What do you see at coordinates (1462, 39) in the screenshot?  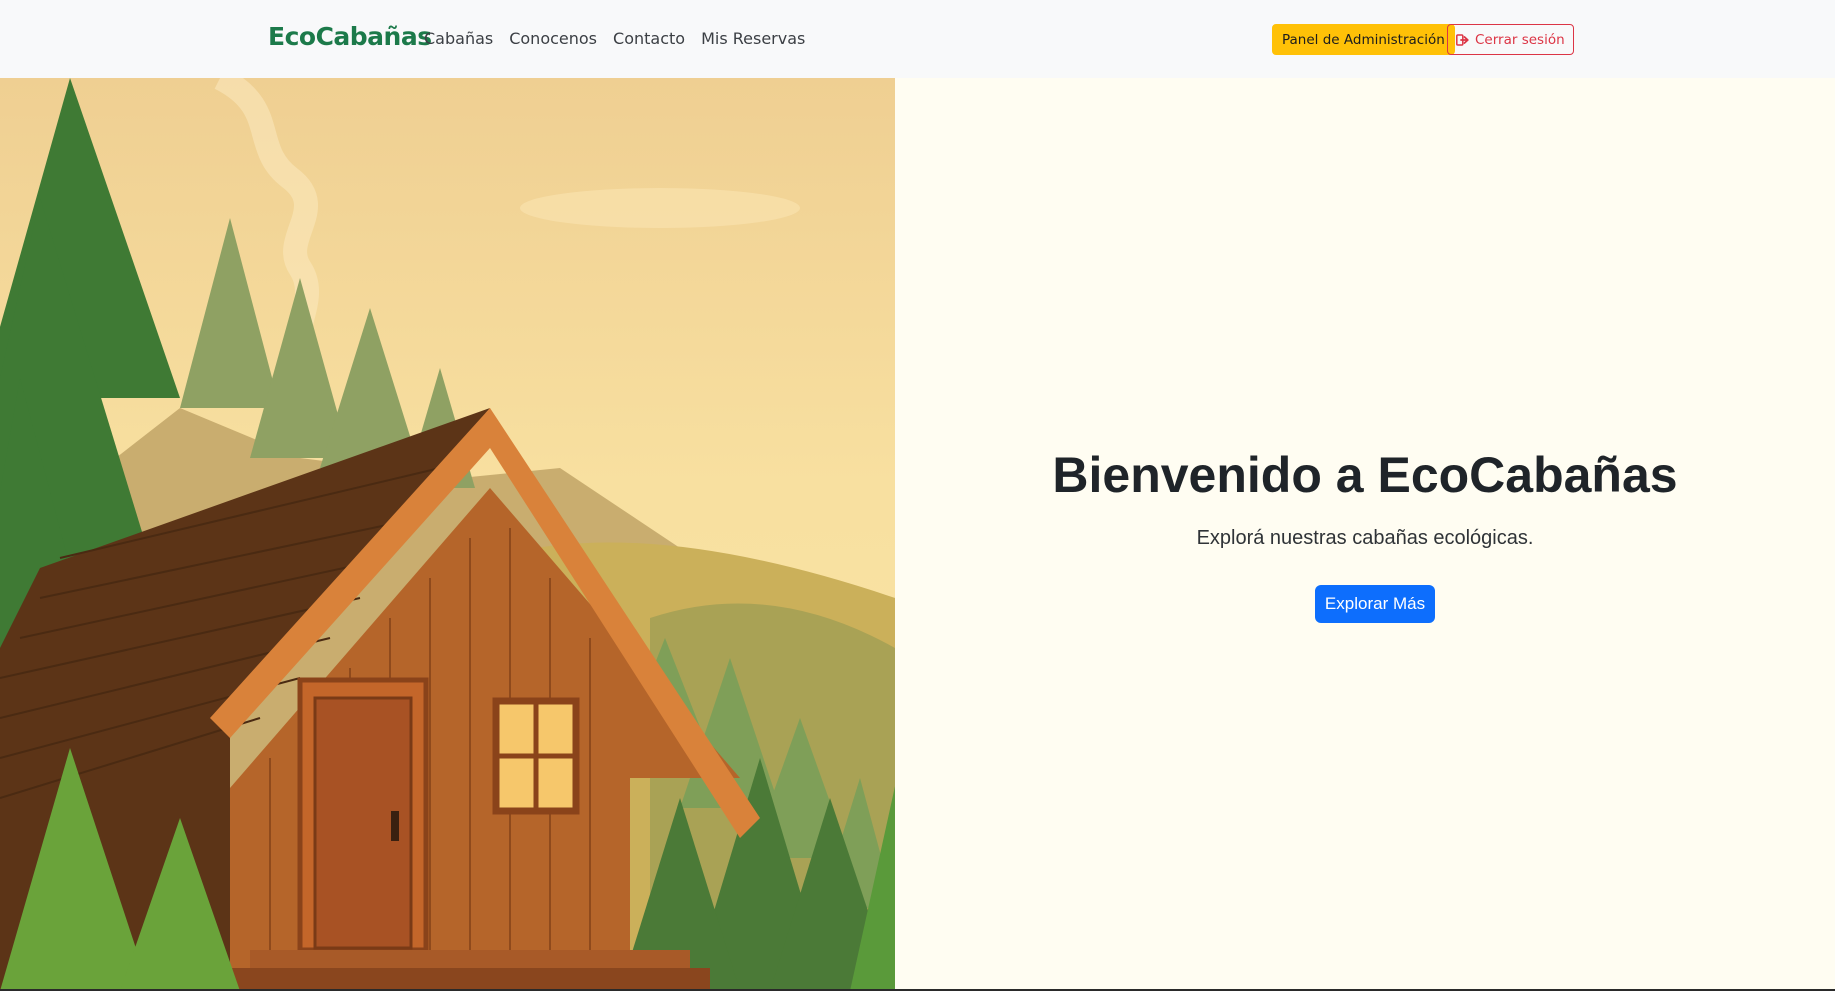 I see `sign-out-icon` at bounding box center [1462, 39].